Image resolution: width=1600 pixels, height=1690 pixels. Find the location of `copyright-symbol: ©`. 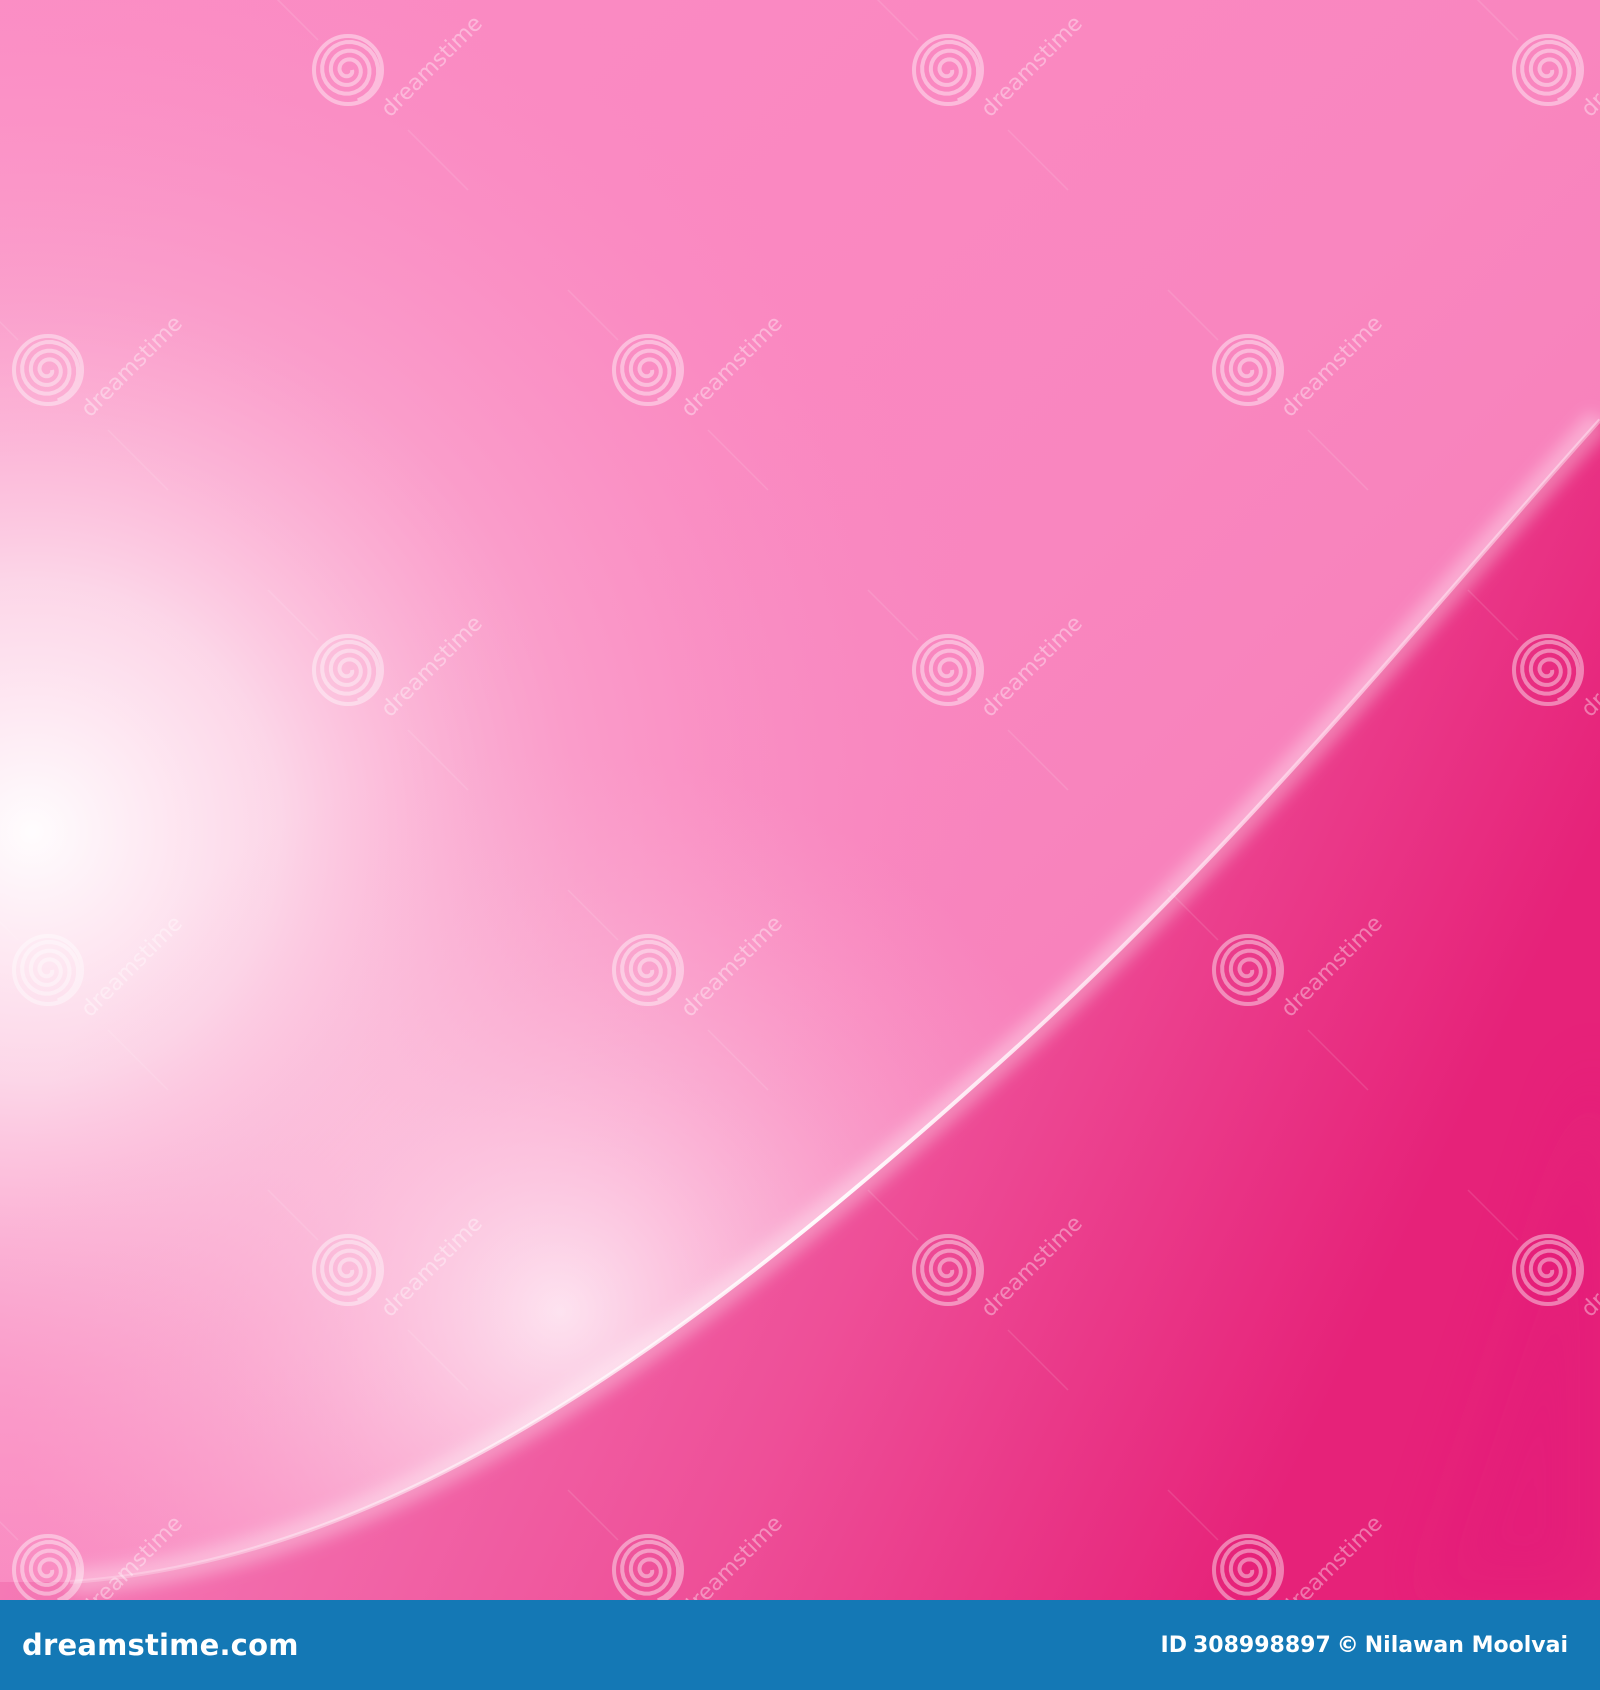

copyright-symbol: © is located at coordinates (1347, 1645).